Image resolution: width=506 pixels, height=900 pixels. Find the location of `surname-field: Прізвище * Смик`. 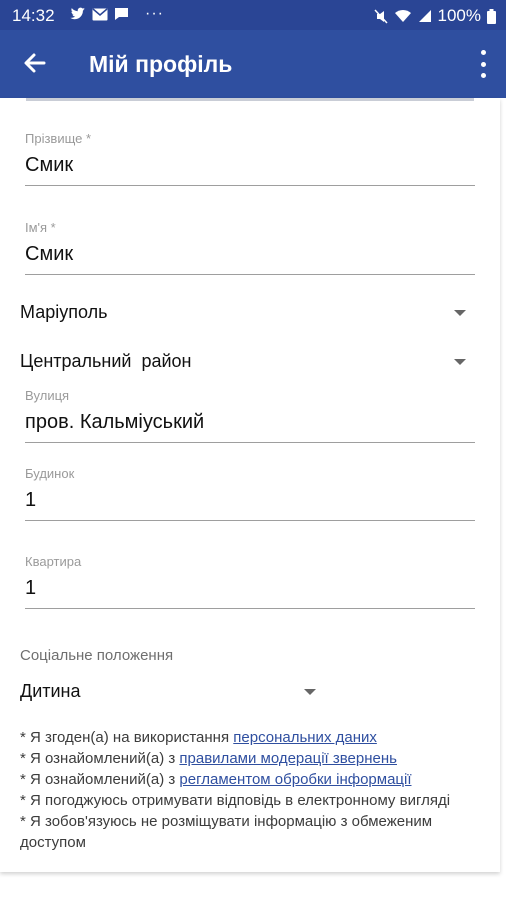

surname-field: Прізвище * Смик is located at coordinates (250, 158).